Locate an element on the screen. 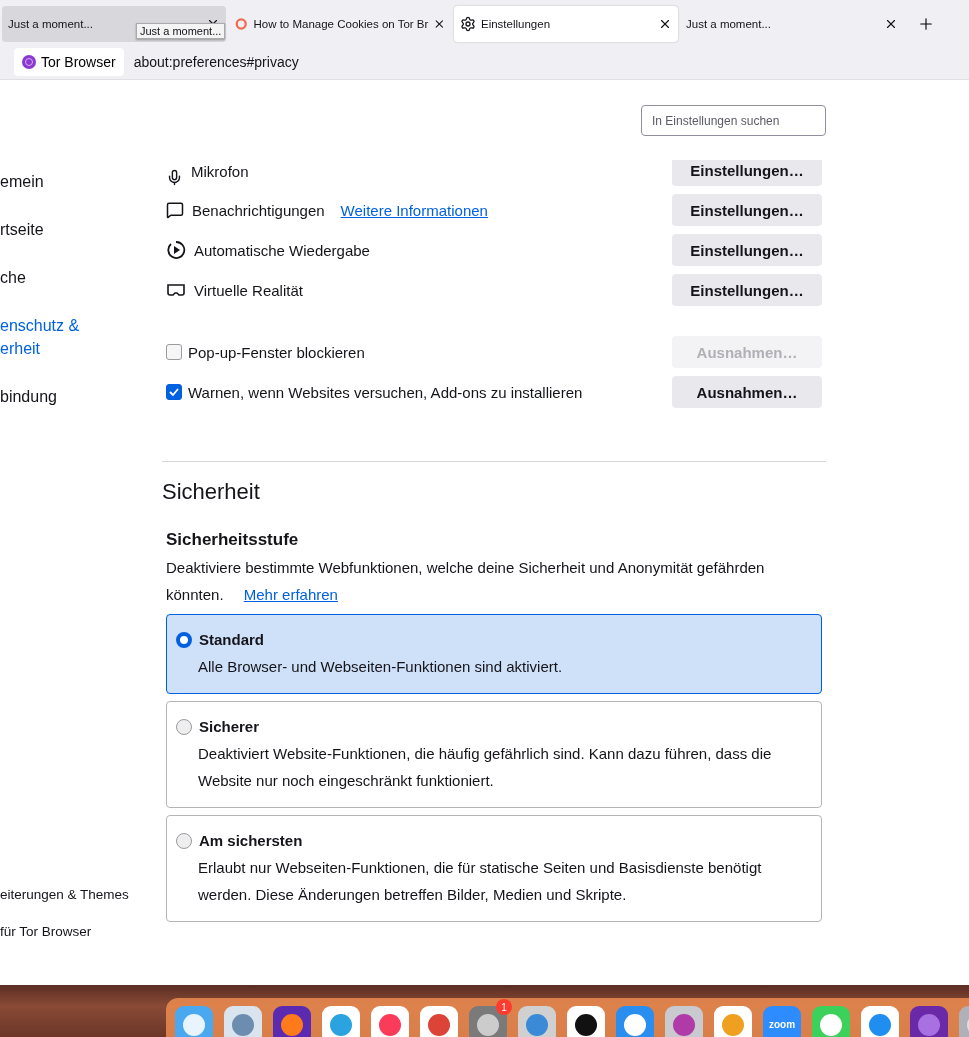  settings-icon is located at coordinates (468, 24).